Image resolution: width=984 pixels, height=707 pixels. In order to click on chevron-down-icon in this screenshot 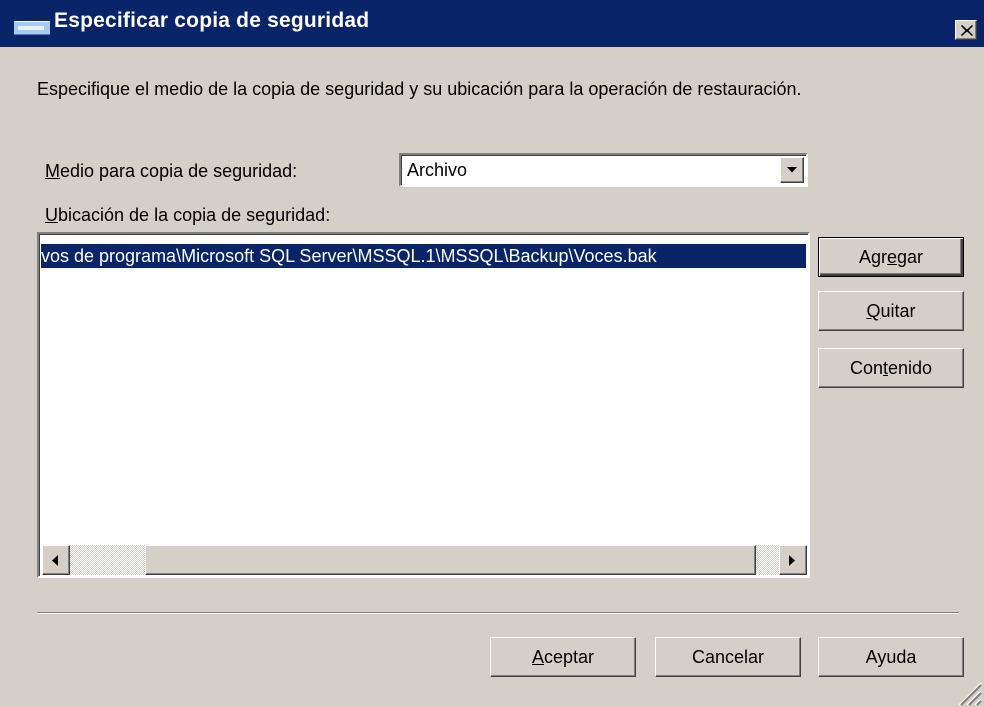, I will do `click(792, 170)`.